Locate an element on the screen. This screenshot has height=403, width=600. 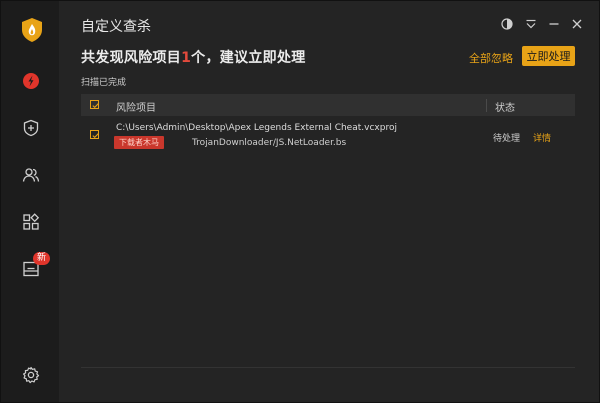
app-logo-icon is located at coordinates (32, 30).